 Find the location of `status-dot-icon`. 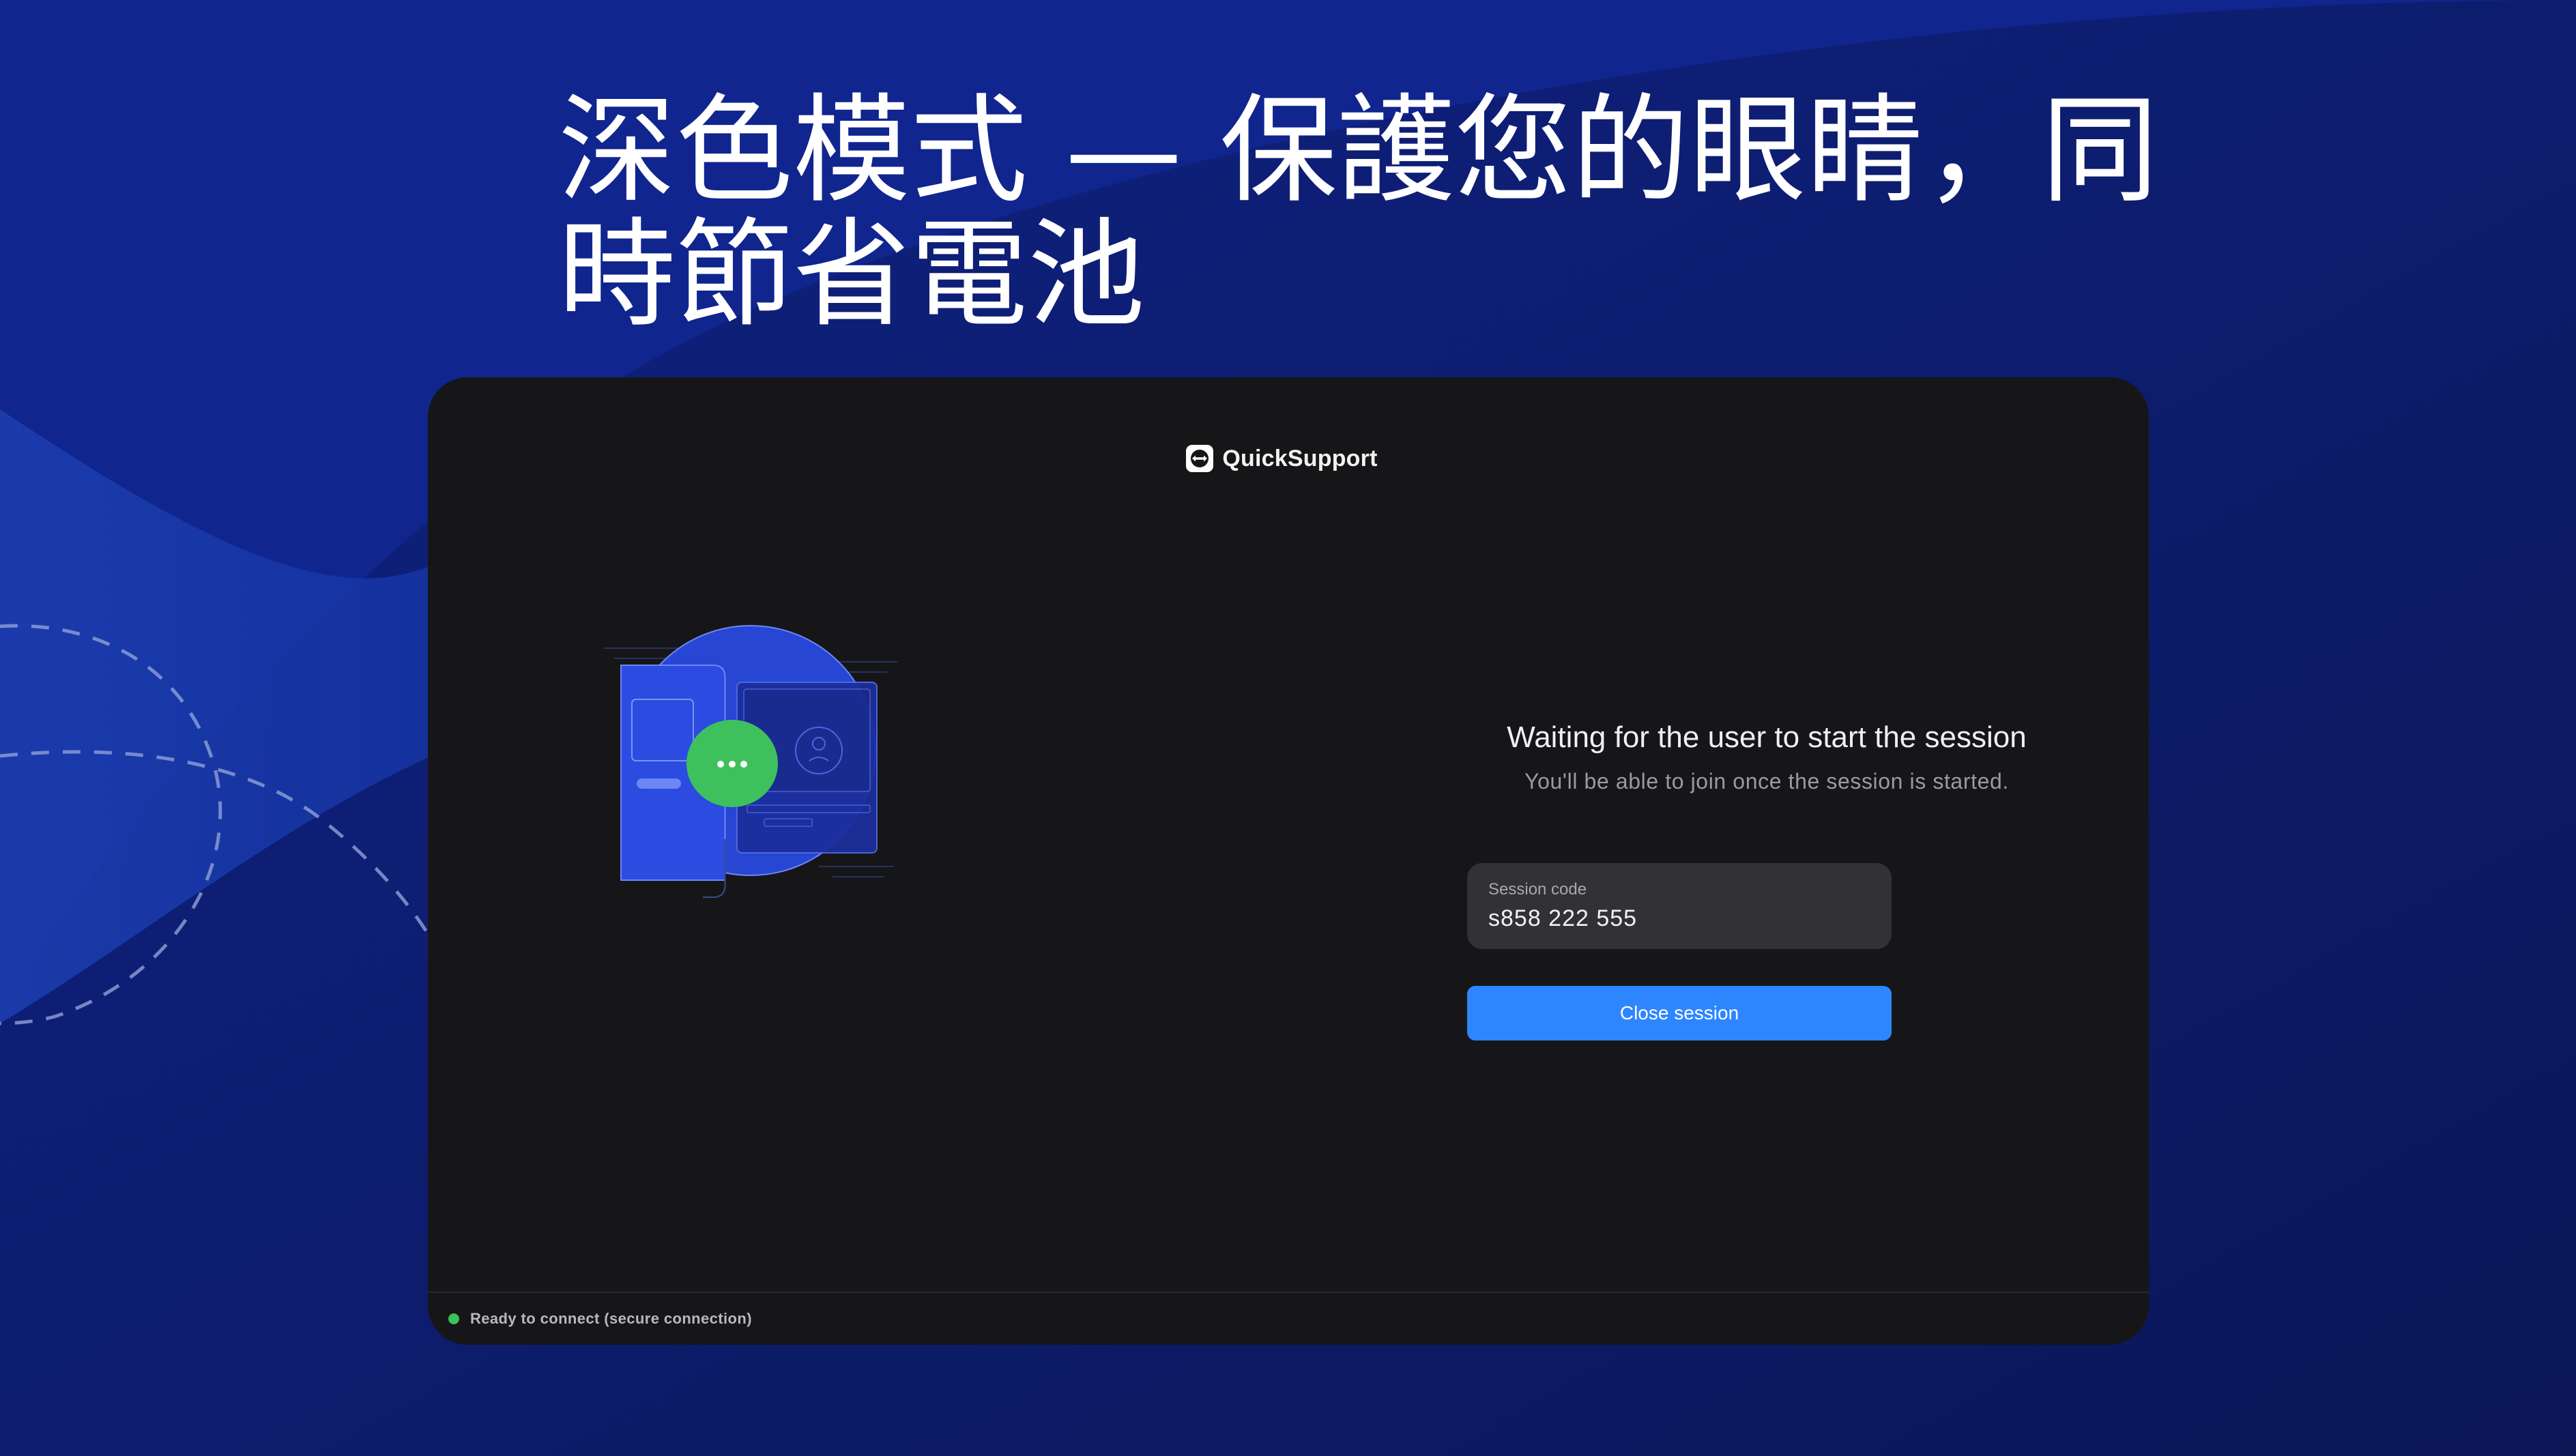

status-dot-icon is located at coordinates (453, 1318).